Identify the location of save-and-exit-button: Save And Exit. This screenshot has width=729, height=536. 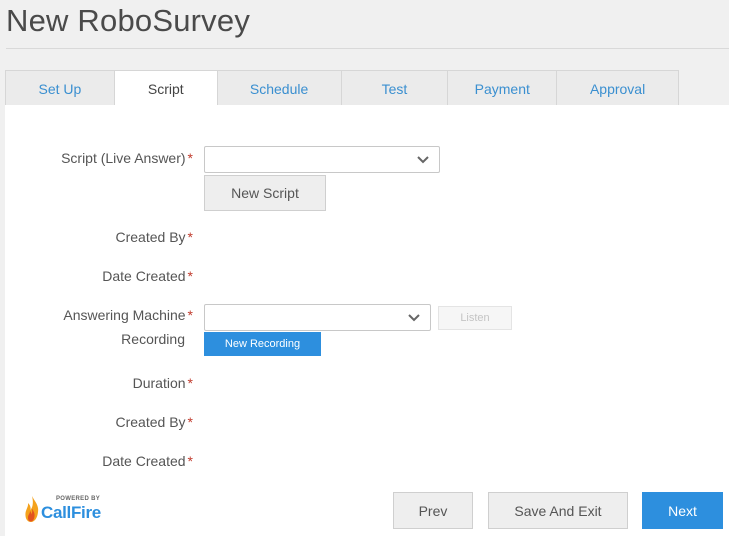
(558, 510).